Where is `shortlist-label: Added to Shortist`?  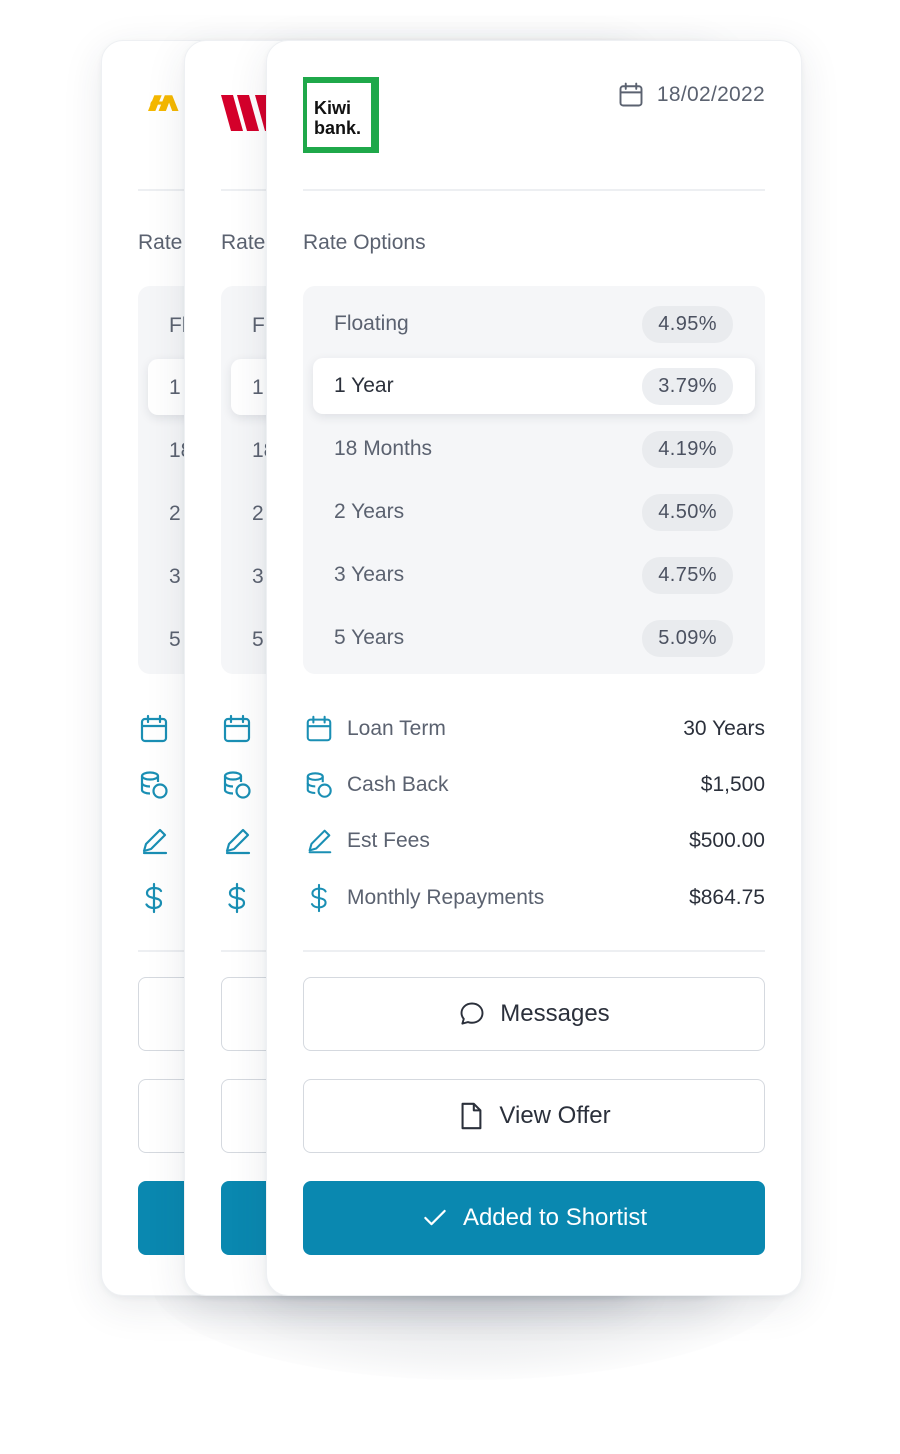 shortlist-label: Added to Shortist is located at coordinates (555, 1217).